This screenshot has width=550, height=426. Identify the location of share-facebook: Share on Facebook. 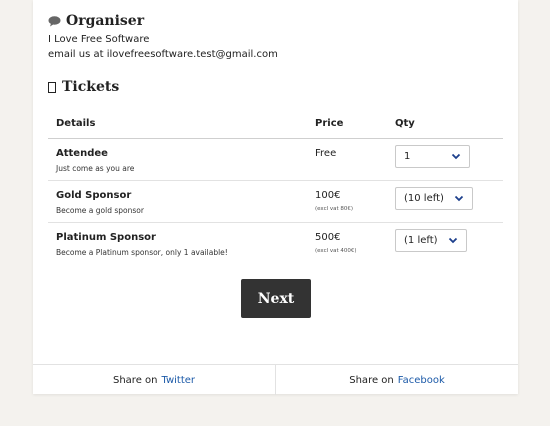
(396, 380).